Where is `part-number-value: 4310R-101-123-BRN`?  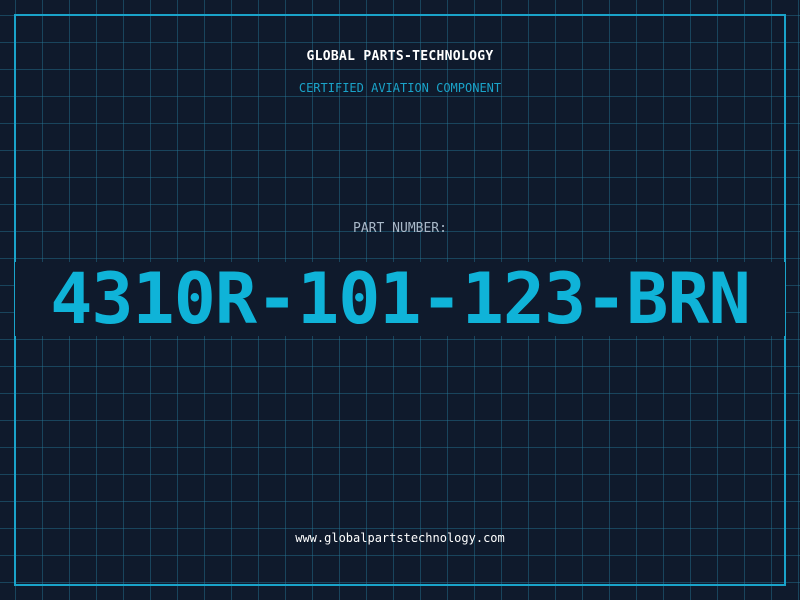
part-number-value: 4310R-101-123-BRN is located at coordinates (400, 299).